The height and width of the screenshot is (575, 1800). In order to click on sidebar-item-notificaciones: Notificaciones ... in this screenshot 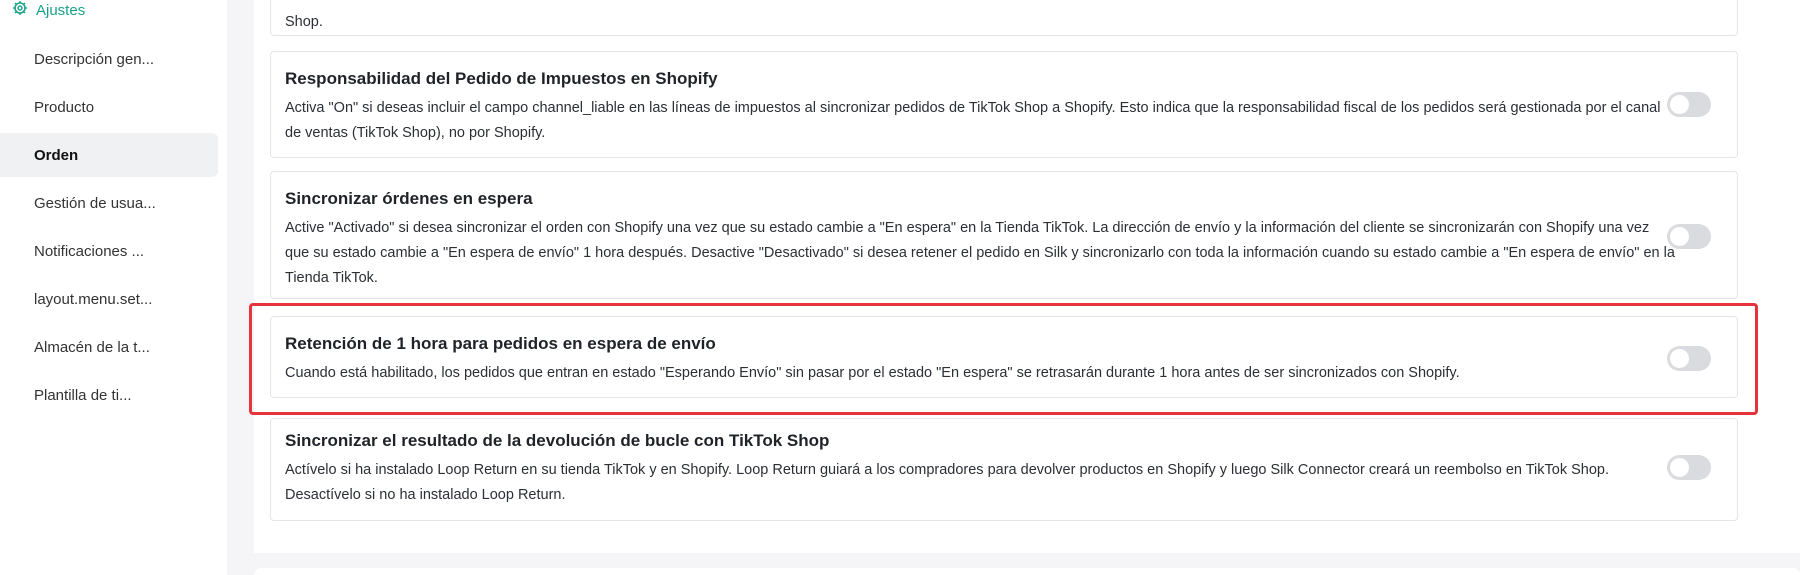, I will do `click(109, 251)`.